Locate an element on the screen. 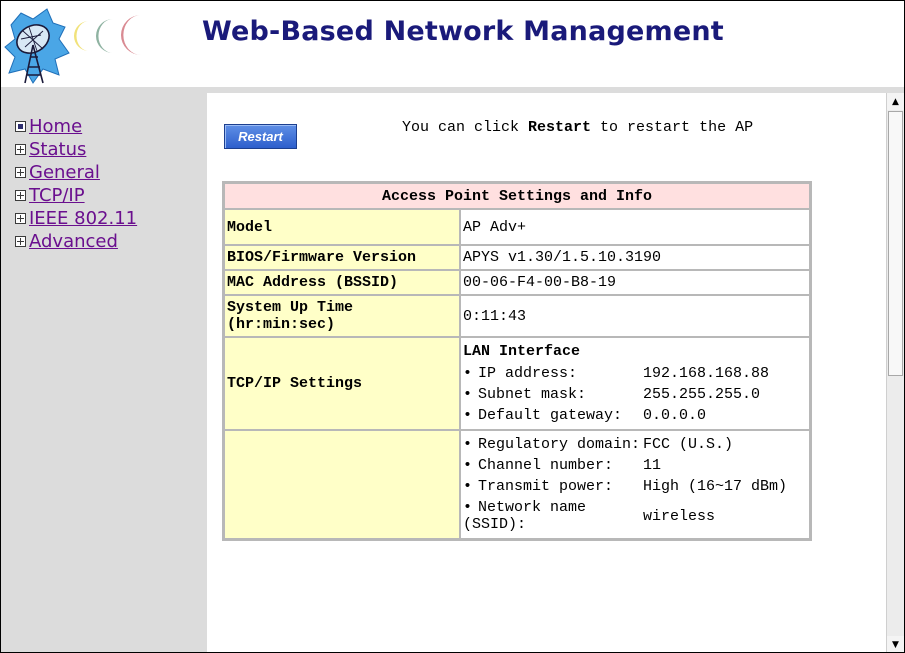 The image size is (905, 653). satellite-dish-logo is located at coordinates (72, 46).